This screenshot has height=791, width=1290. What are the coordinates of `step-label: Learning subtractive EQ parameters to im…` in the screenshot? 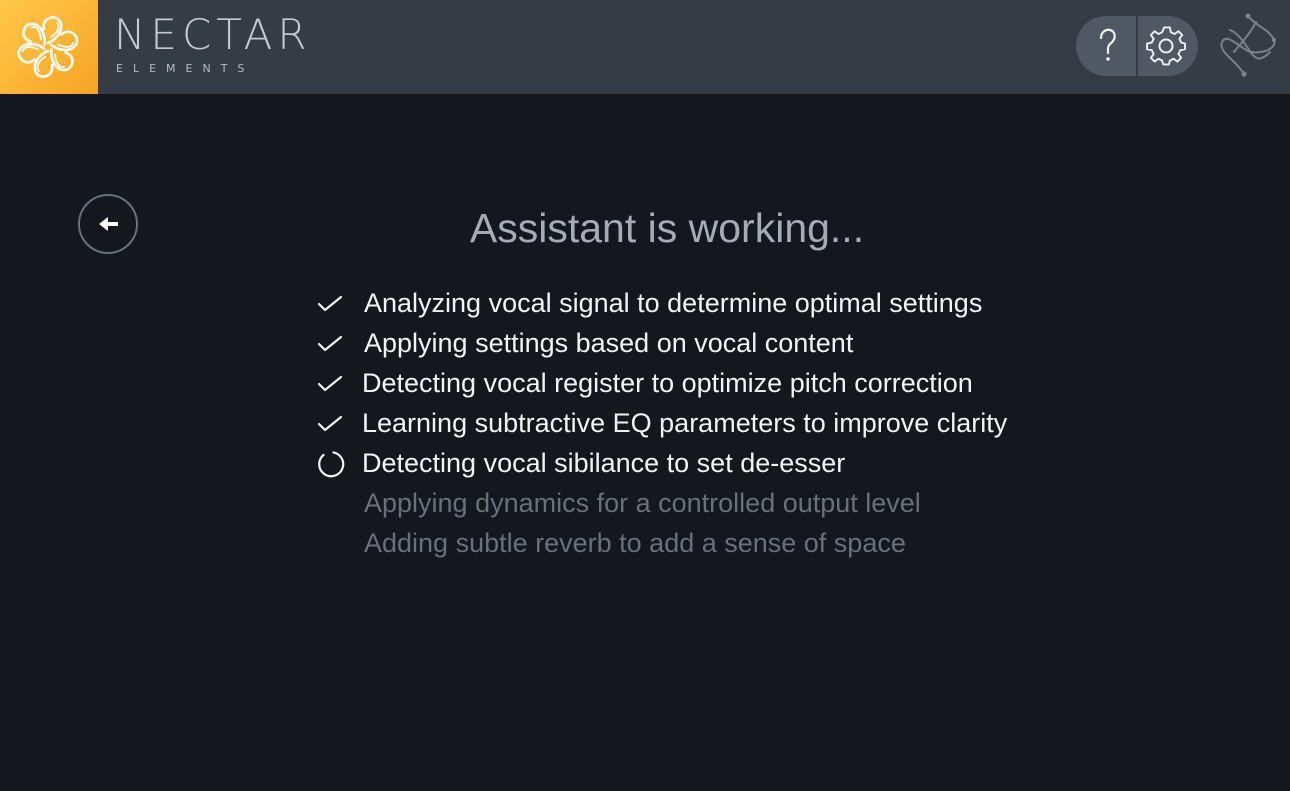 It's located at (685, 423).